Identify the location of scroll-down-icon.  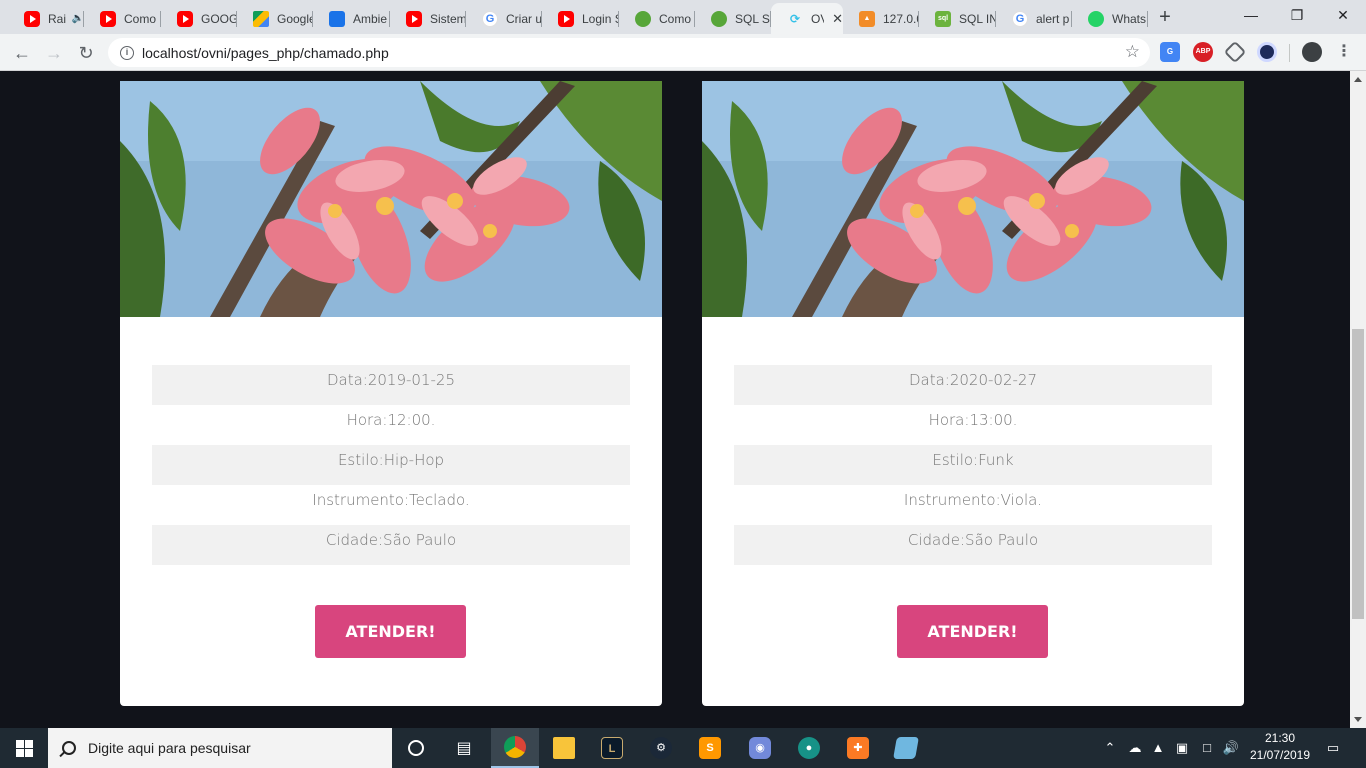
(1358, 719).